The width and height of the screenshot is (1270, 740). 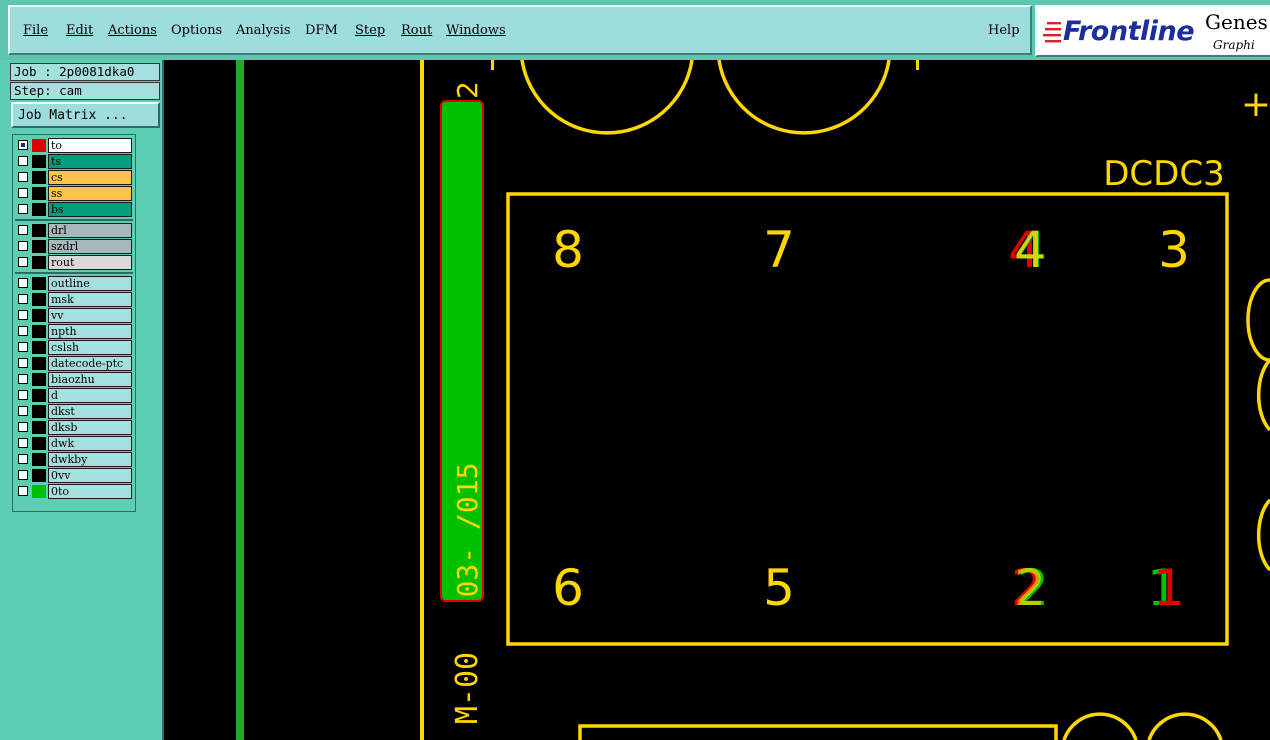 I want to click on layer-name: 0vv, so click(x=90, y=475).